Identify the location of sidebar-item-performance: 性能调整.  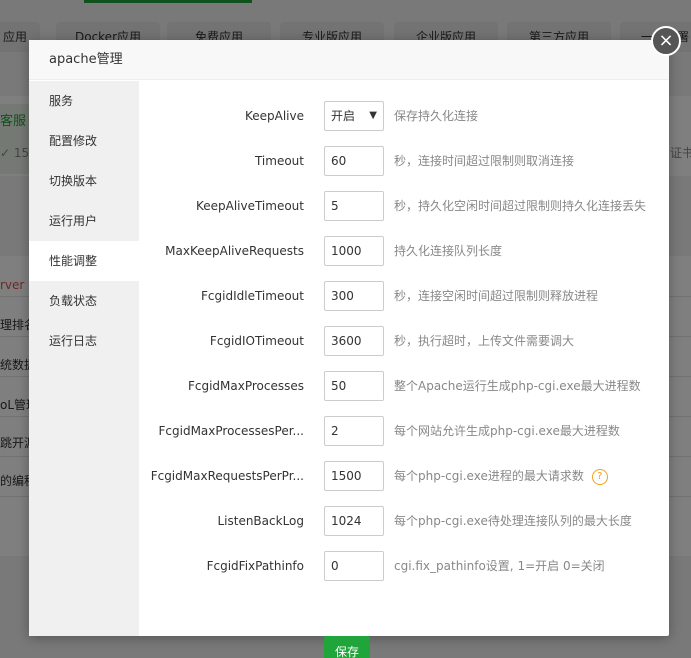
(84, 261).